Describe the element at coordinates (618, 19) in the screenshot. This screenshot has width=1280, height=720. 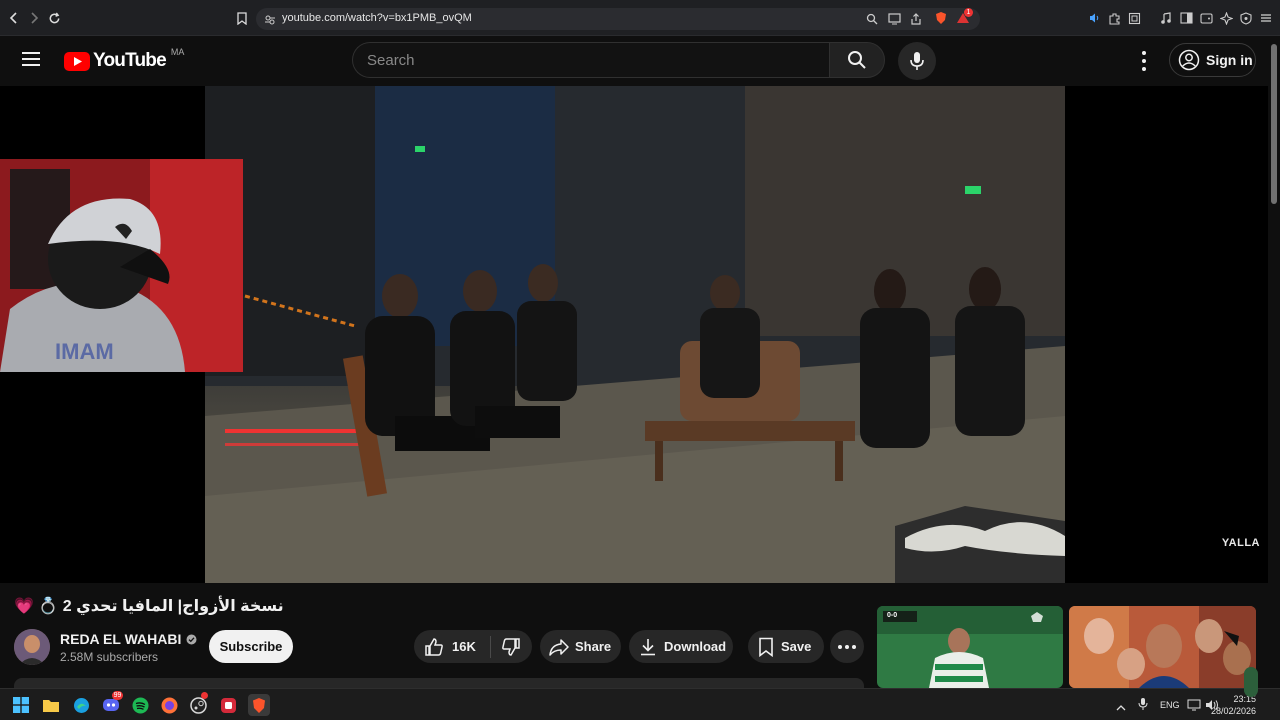
I see `address-bar: youtube.com/watch?v=bx1PMB_ovQM 1` at that location.